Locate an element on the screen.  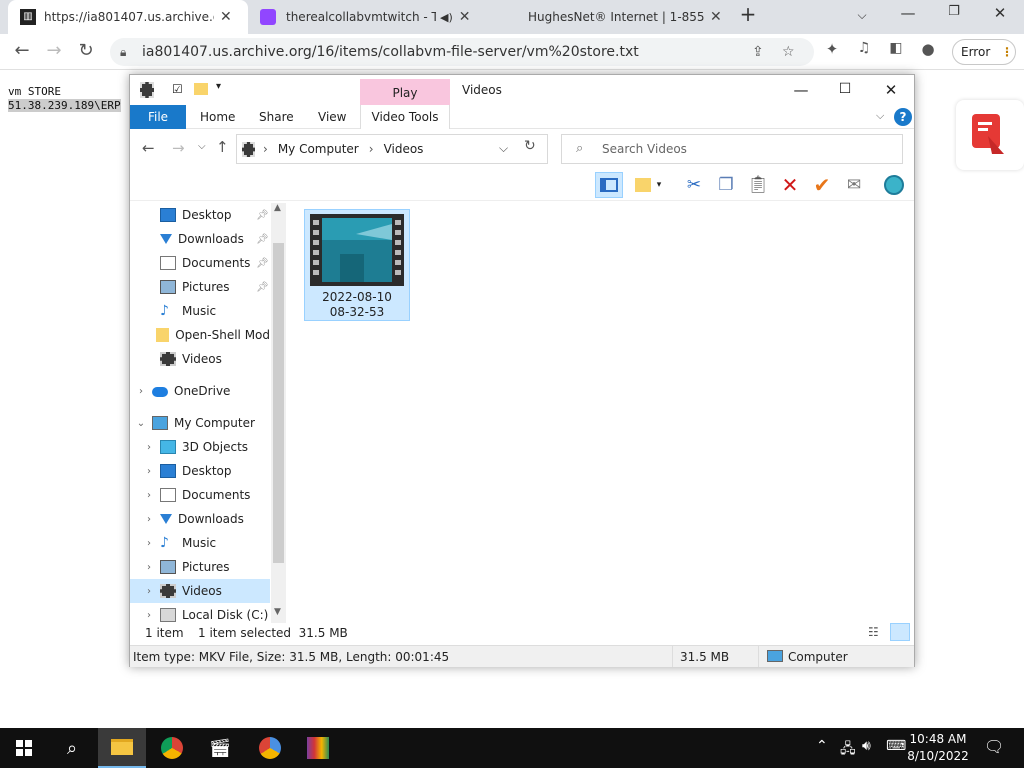
browser-tab-twitch: therealcollabvmtwitch - Twit ◀) ✕ is located at coordinates (371, 17).